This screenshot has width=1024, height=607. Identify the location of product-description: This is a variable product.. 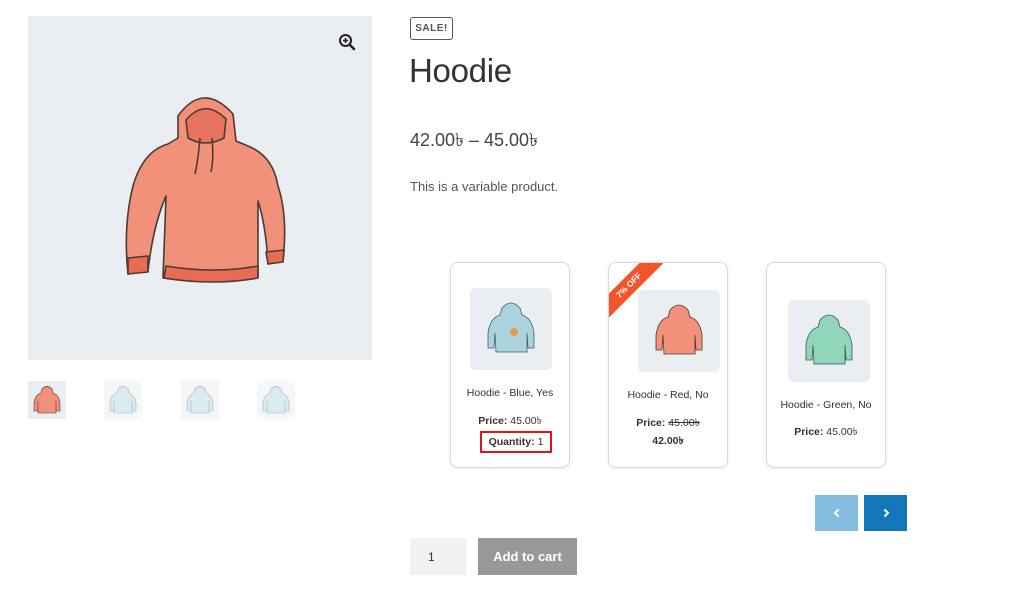
(484, 186).